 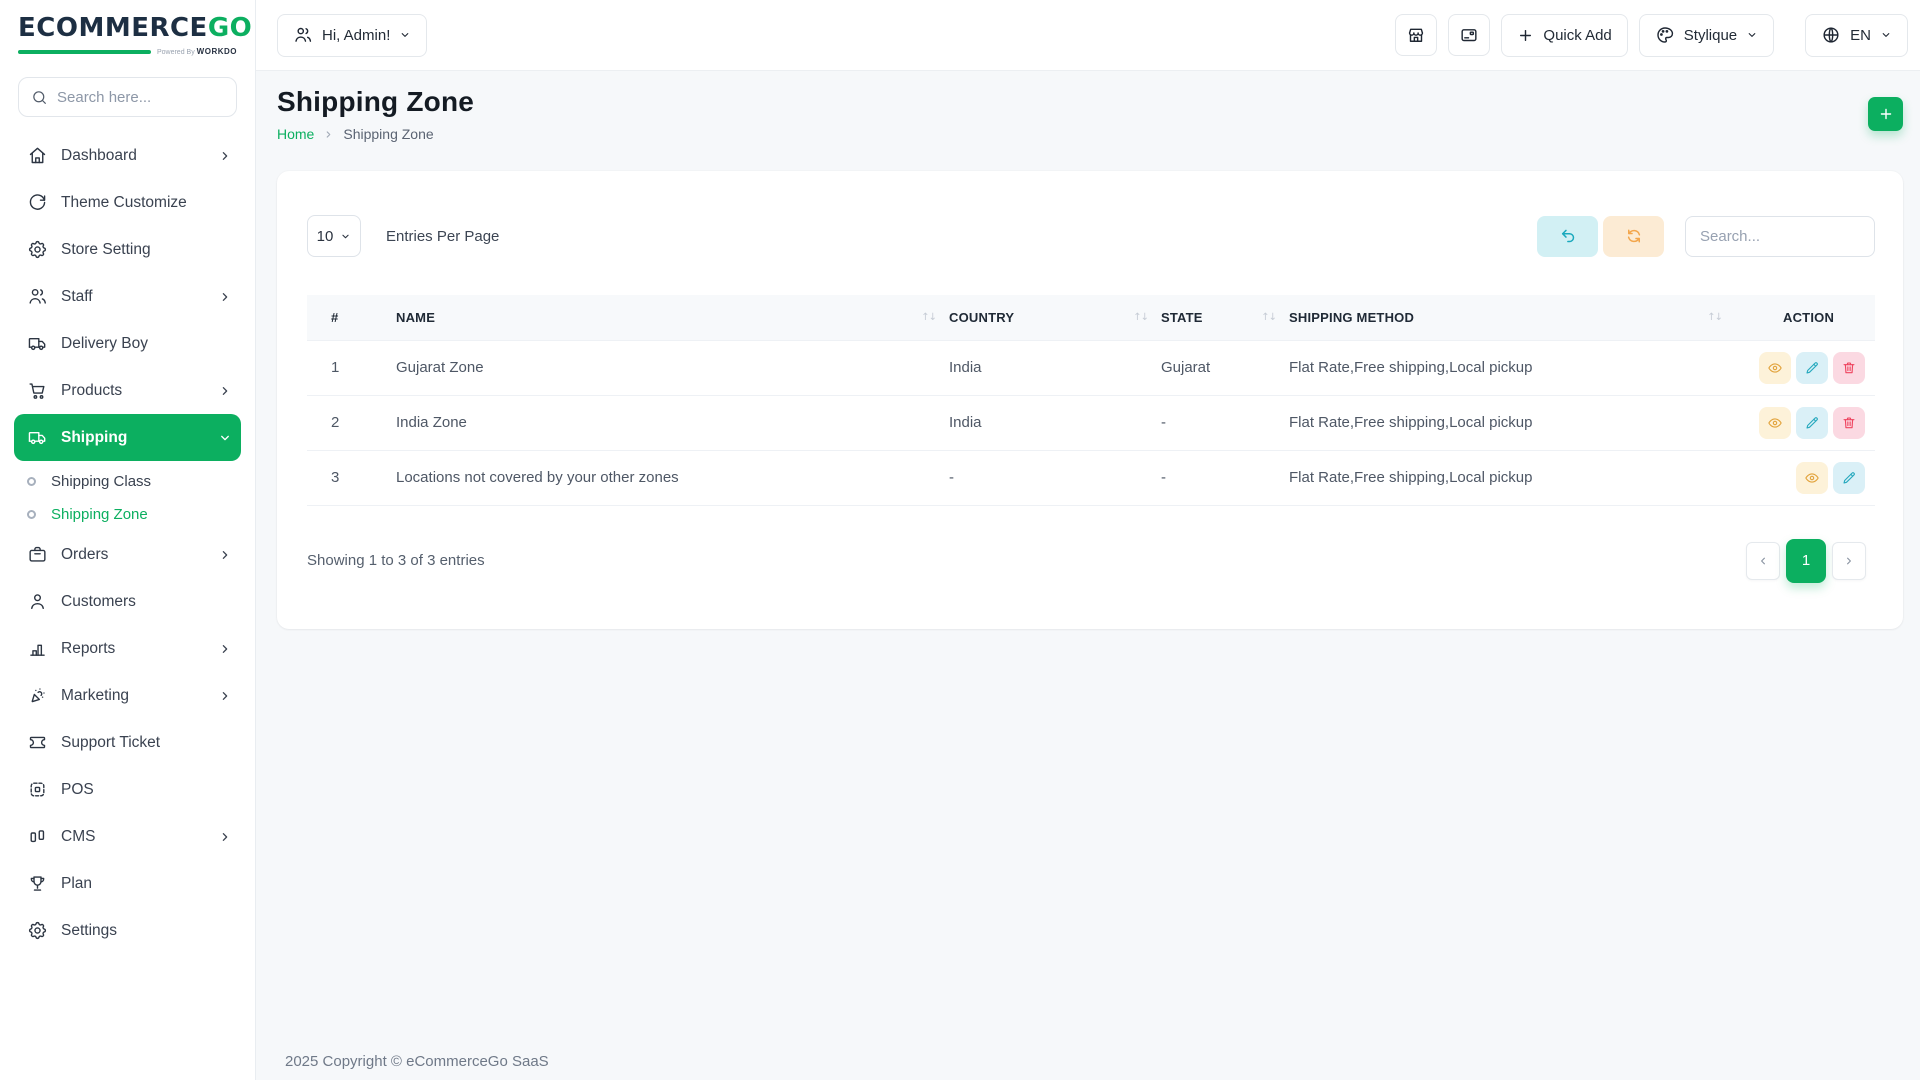 I want to click on theme-style-button: Stylique, so click(x=1706, y=35).